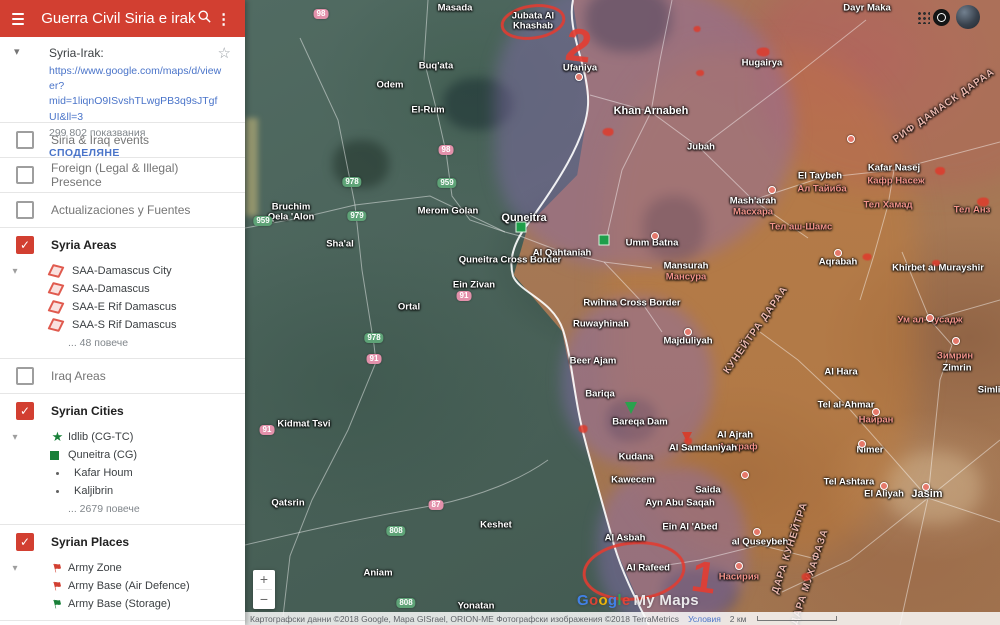 The width and height of the screenshot is (1000, 625). I want to click on map-label: Hugairya, so click(762, 63).